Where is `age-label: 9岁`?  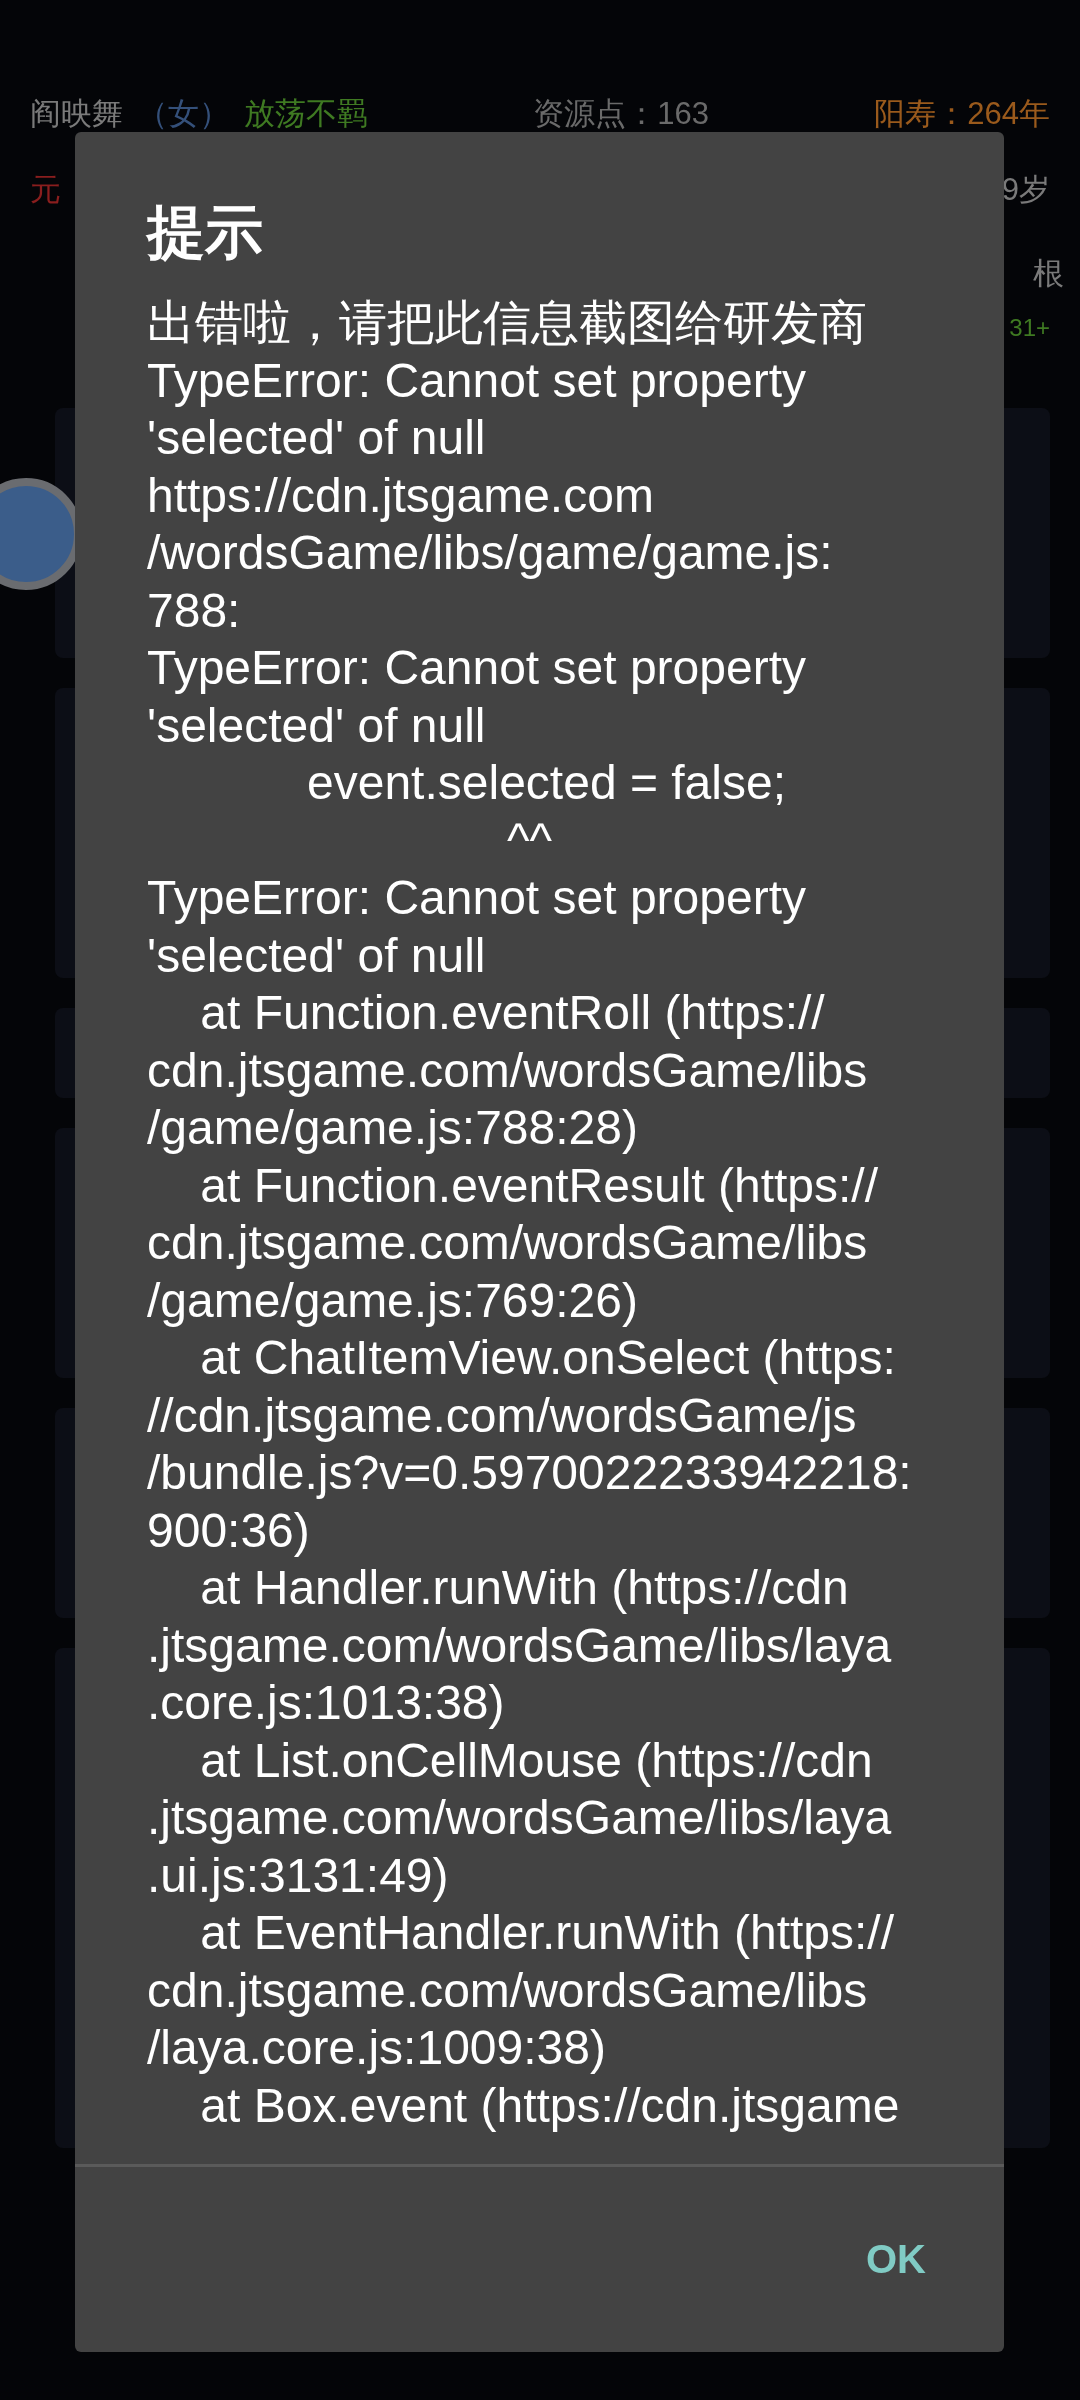 age-label: 9岁 is located at coordinates (1025, 190).